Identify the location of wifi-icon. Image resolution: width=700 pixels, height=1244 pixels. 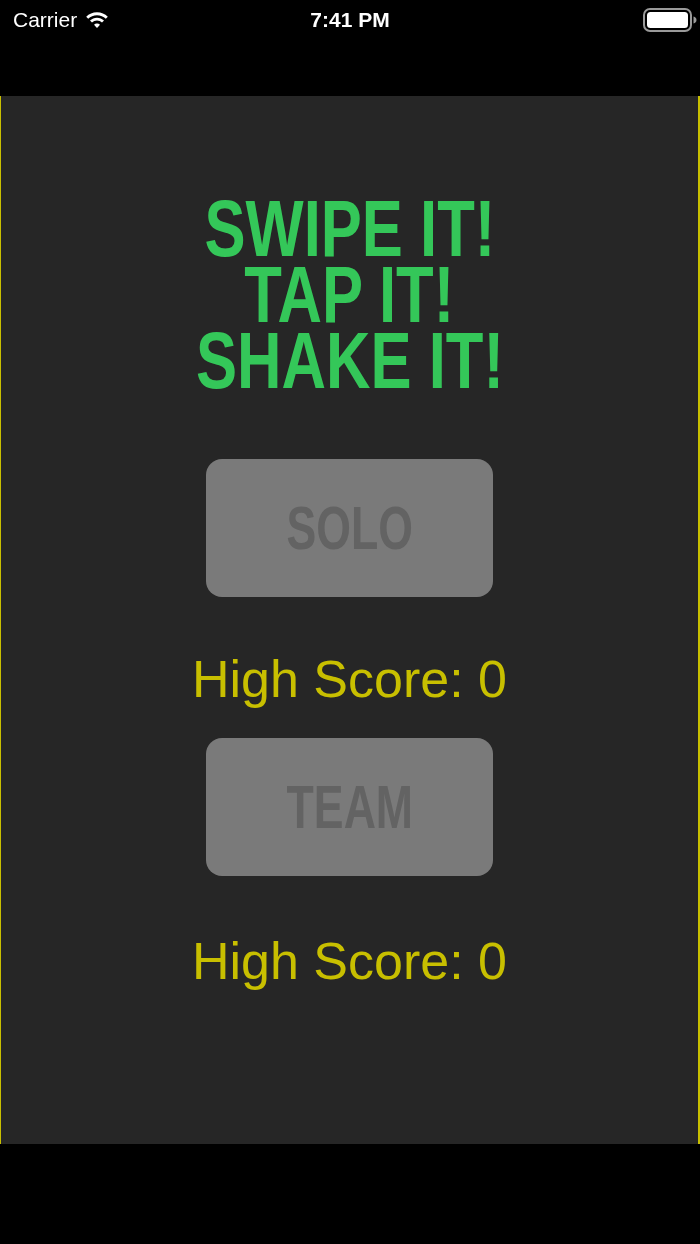
(97, 20).